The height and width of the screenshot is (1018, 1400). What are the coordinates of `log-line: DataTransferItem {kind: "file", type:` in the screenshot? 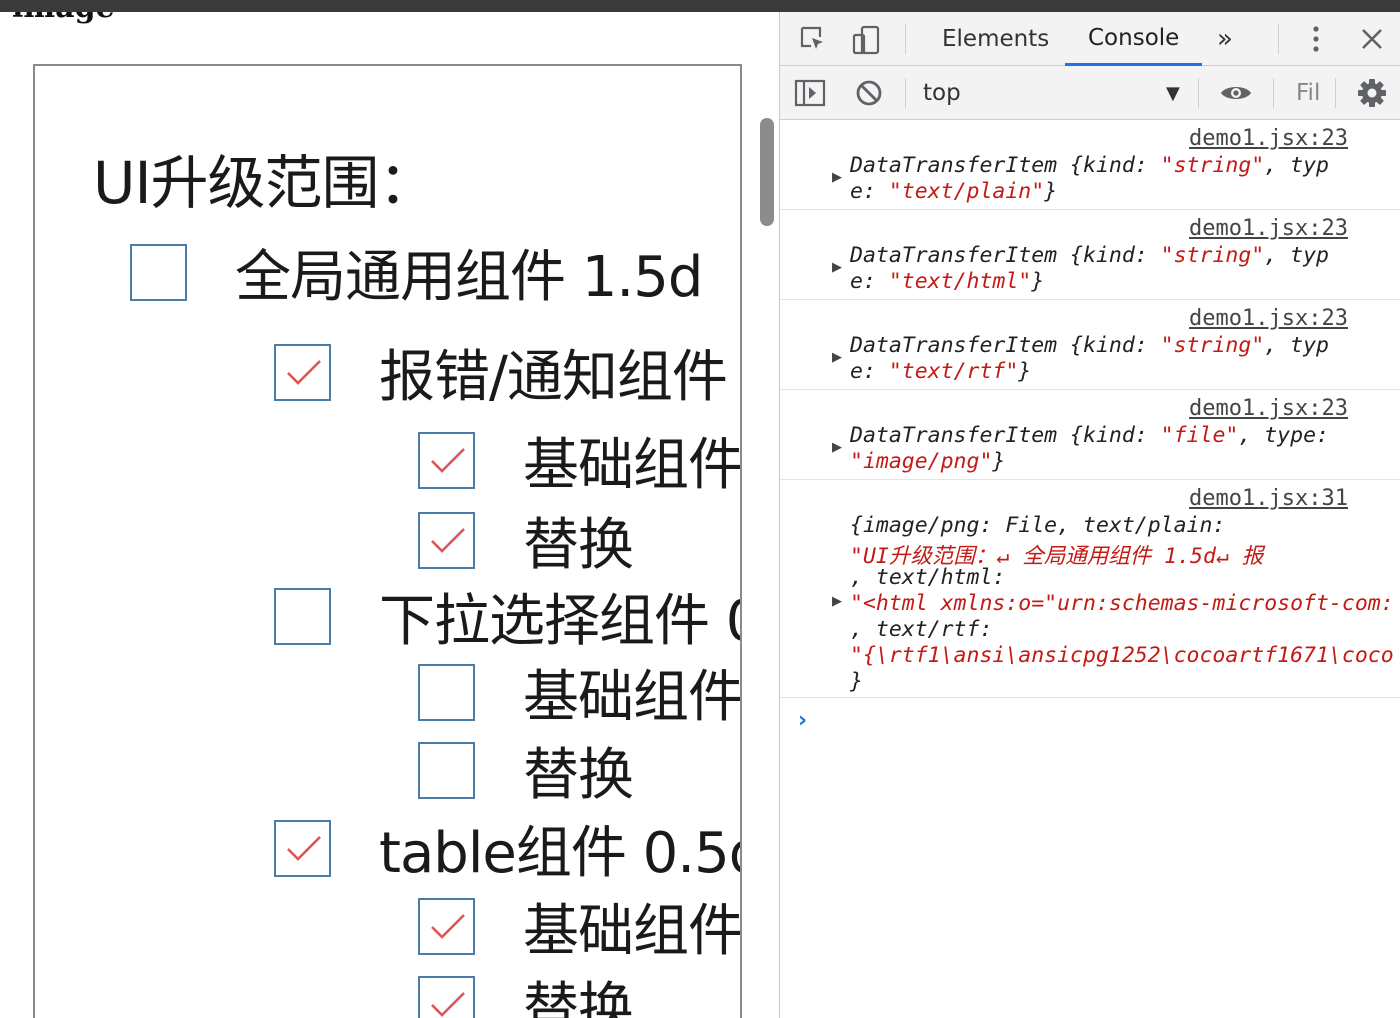 It's located at (1089, 435).